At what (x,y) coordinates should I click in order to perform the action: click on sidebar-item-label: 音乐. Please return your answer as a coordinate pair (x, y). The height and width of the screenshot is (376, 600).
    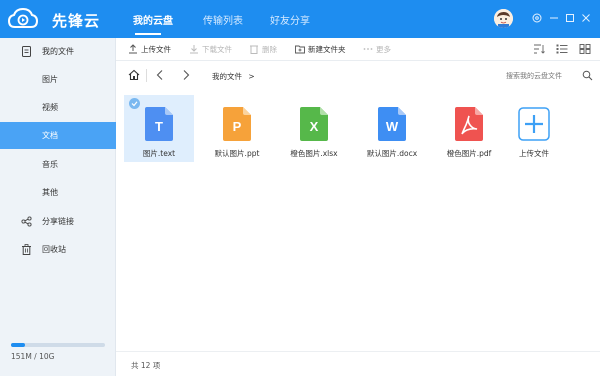
    Looking at the image, I should click on (50, 164).